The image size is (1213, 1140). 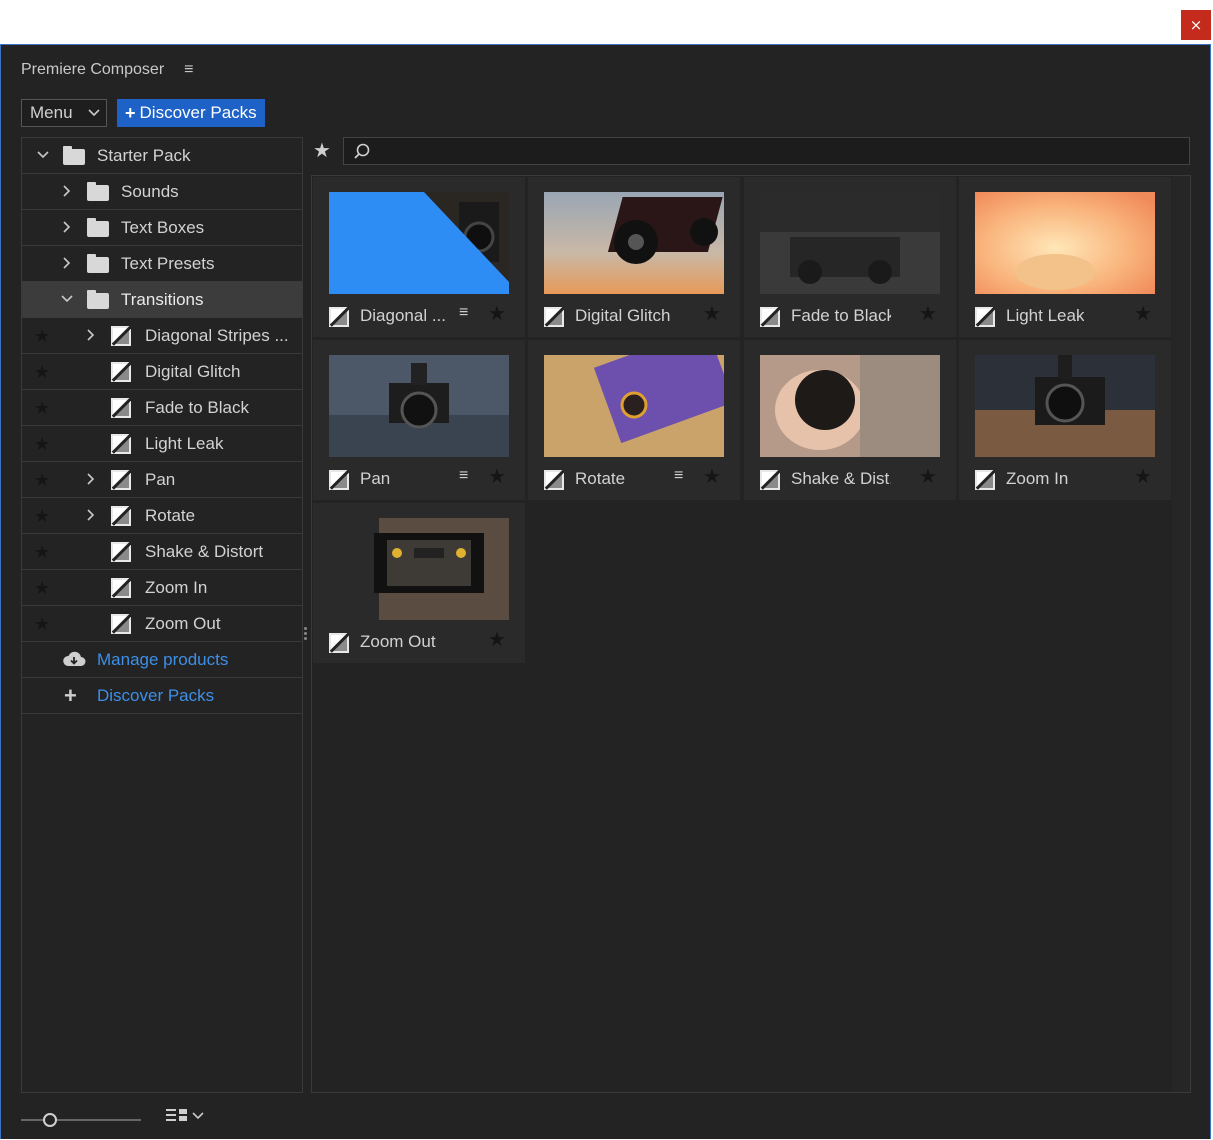 I want to click on menu-dropdown: Menu, so click(x=64, y=113).